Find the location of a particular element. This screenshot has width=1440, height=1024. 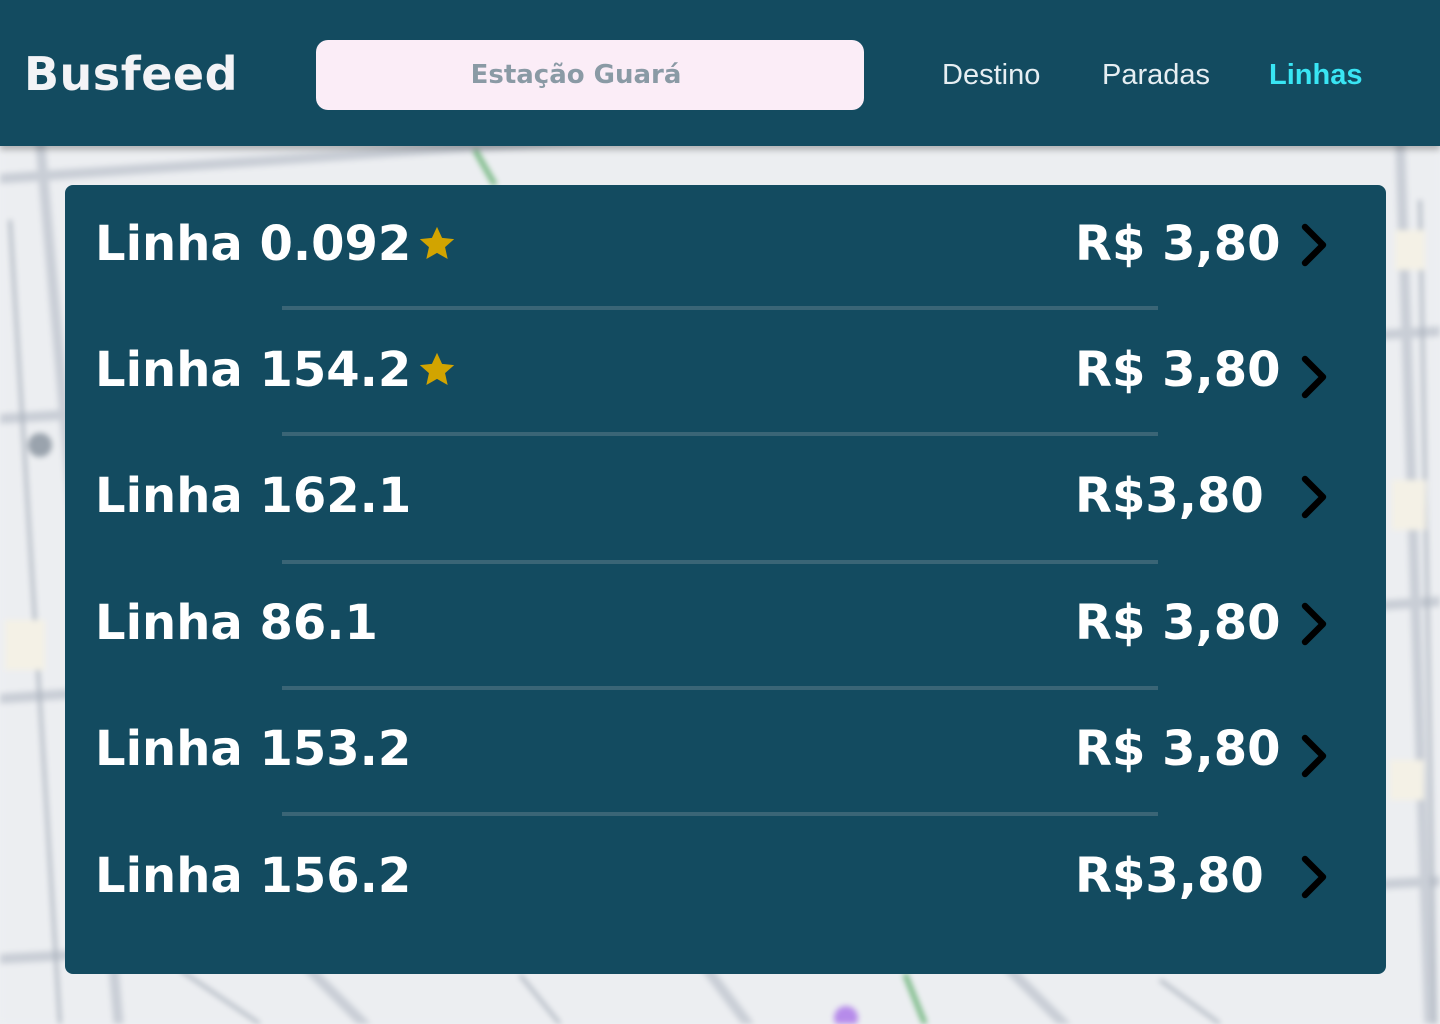

app-logo: Busfeed is located at coordinates (131, 74).